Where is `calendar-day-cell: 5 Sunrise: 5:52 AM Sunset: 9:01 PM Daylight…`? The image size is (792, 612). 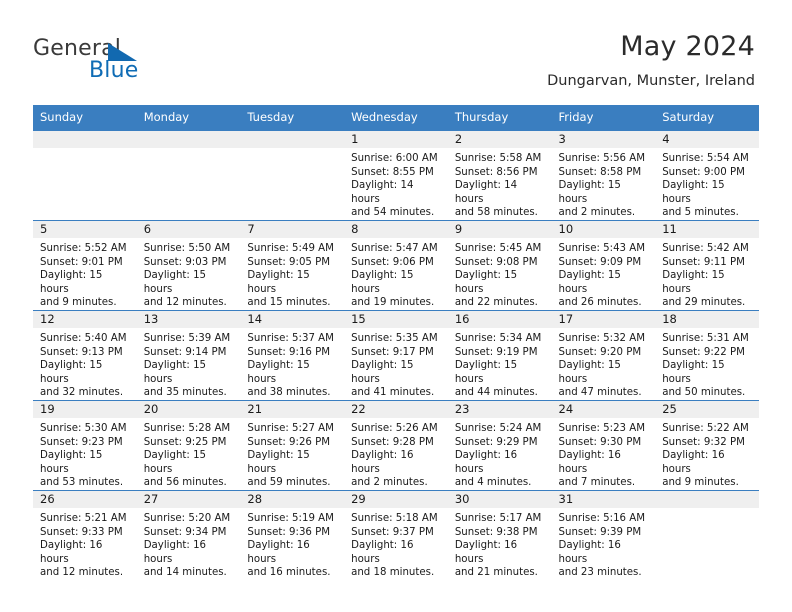
calendar-day-cell: 5 Sunrise: 5:52 AM Sunset: 9:01 PM Daylight… is located at coordinates (85, 265).